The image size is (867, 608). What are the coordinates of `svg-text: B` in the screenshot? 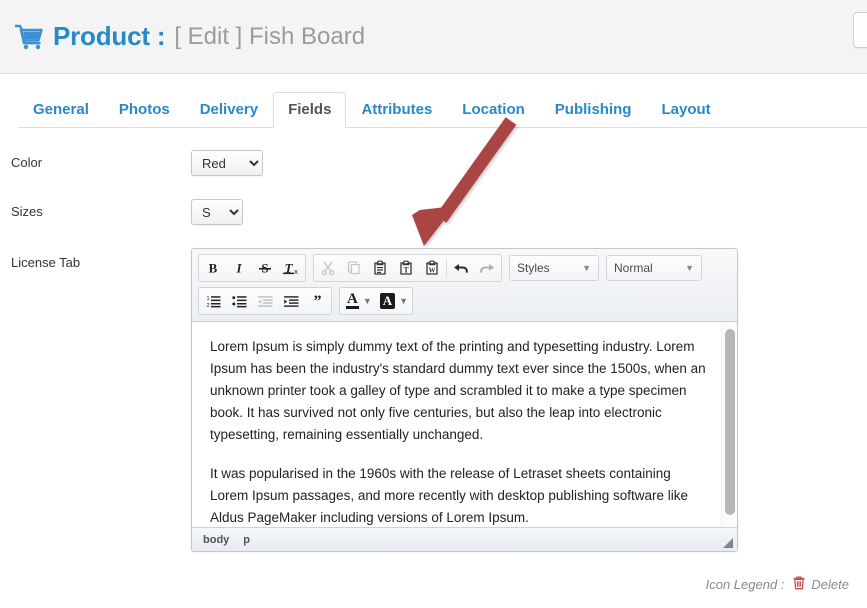 It's located at (213, 268).